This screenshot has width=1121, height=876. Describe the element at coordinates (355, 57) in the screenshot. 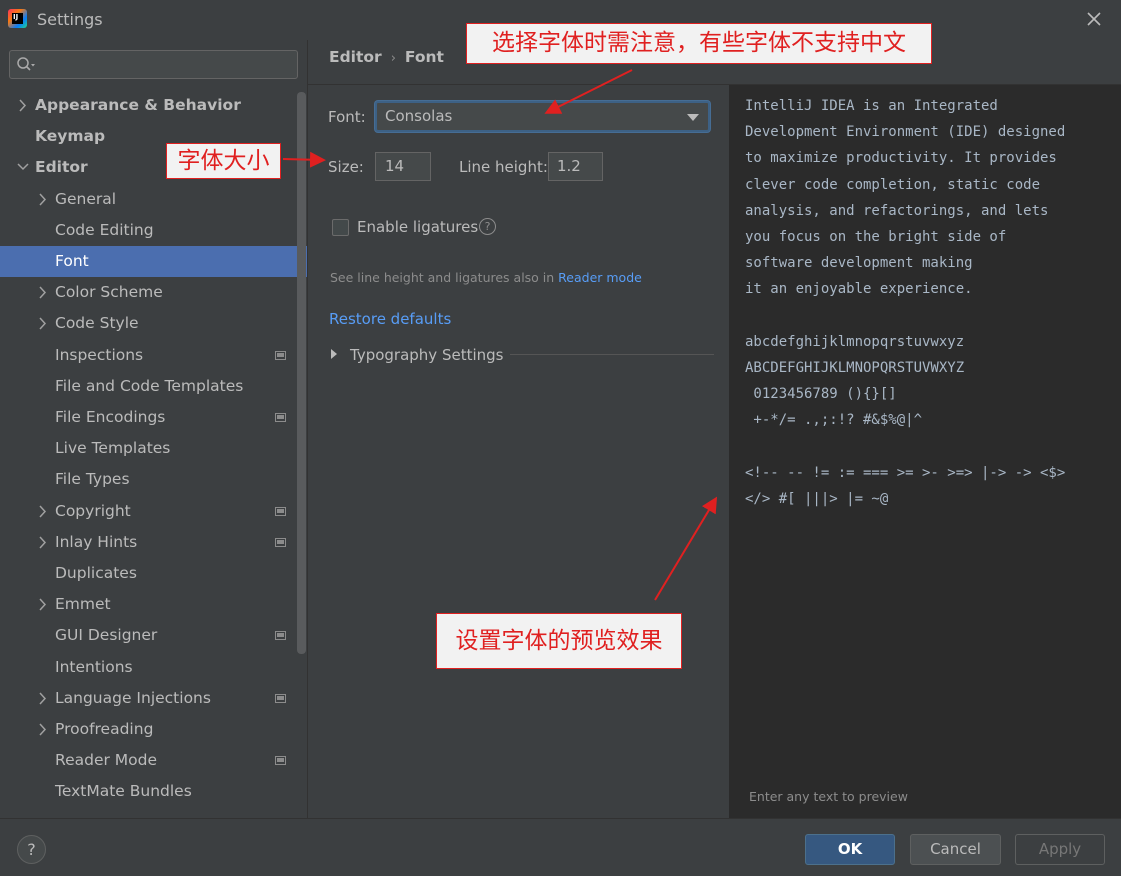

I see `breadcrumb-parent: Editor` at that location.